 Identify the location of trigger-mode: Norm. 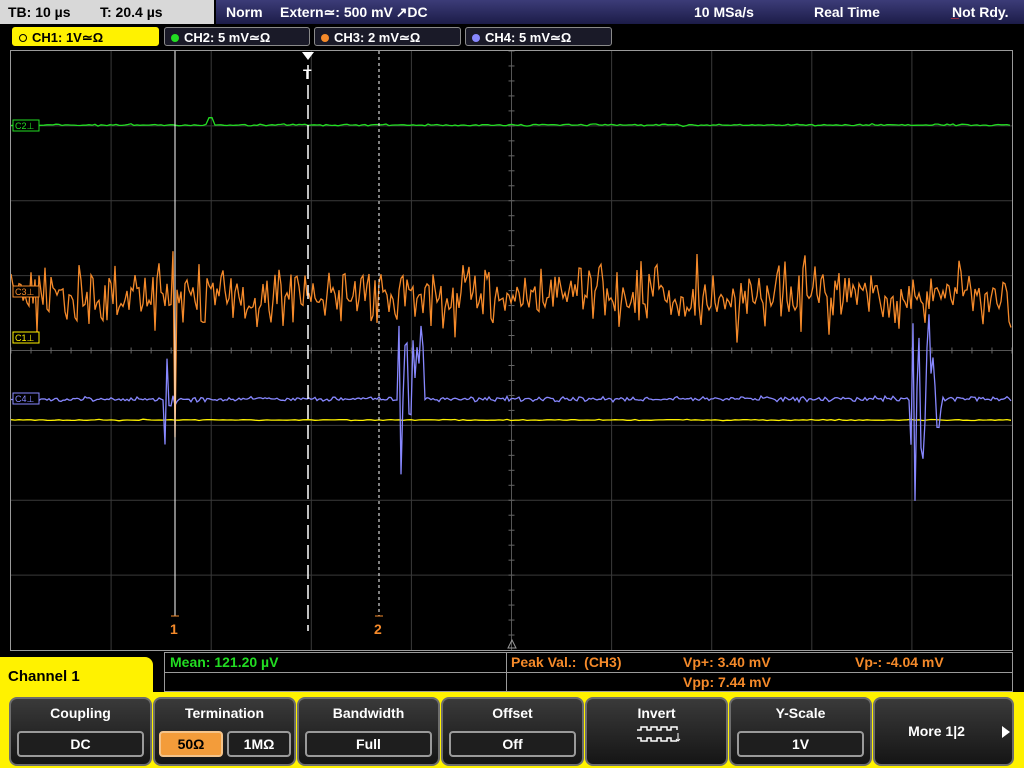
(244, 12).